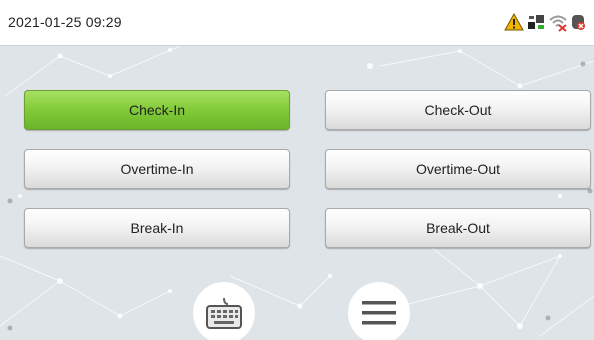 This screenshot has width=594, height=340. Describe the element at coordinates (458, 110) in the screenshot. I see `check-out-button: Check-Out` at that location.